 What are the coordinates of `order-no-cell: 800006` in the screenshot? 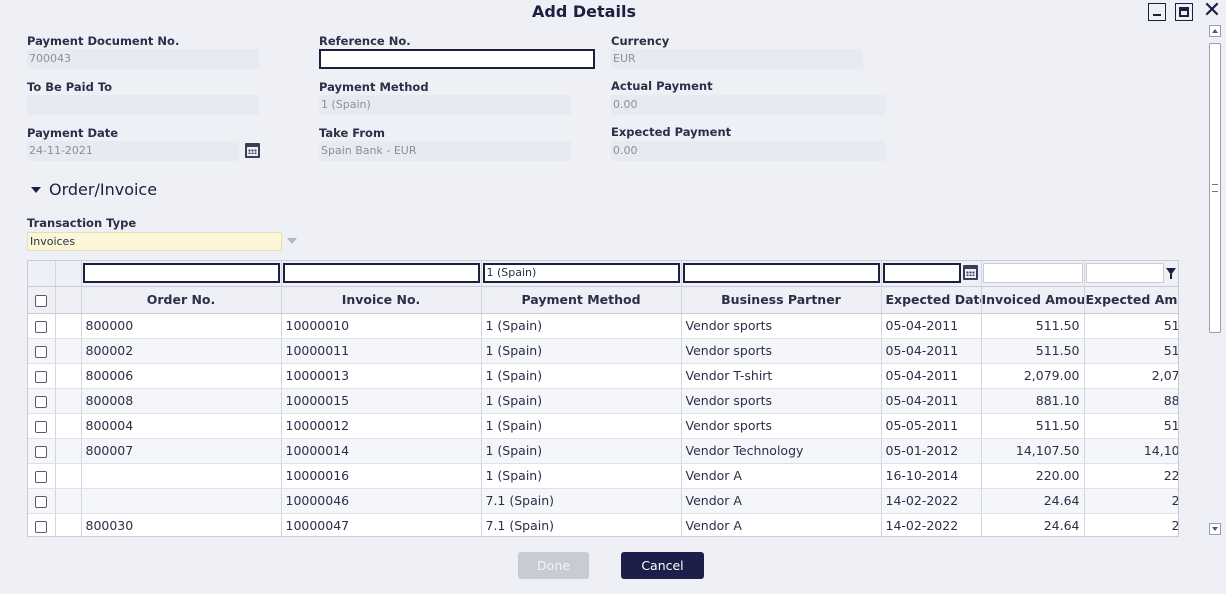 It's located at (181, 376).